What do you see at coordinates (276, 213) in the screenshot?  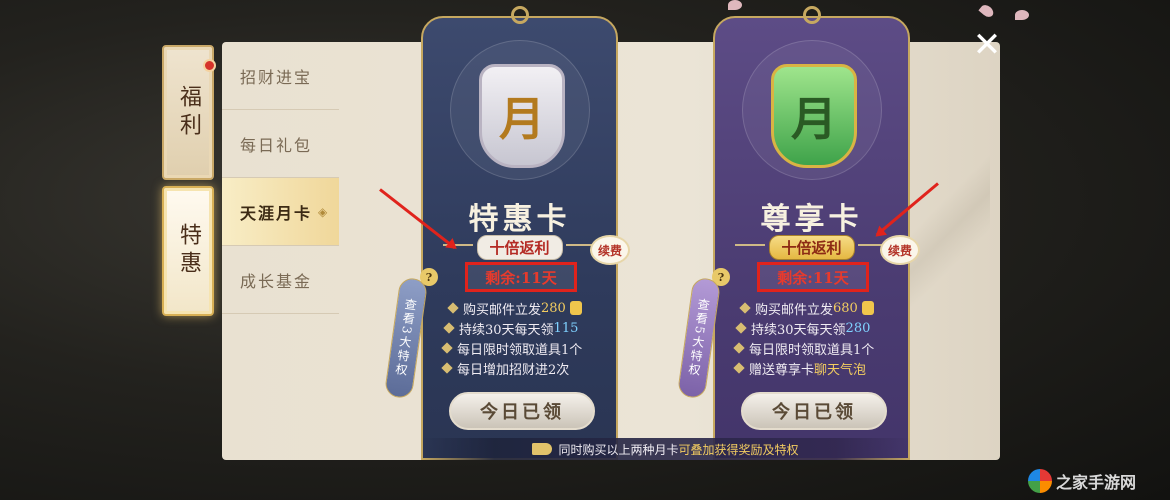 I see `menu-item-label: 天涯月卡` at bounding box center [276, 213].